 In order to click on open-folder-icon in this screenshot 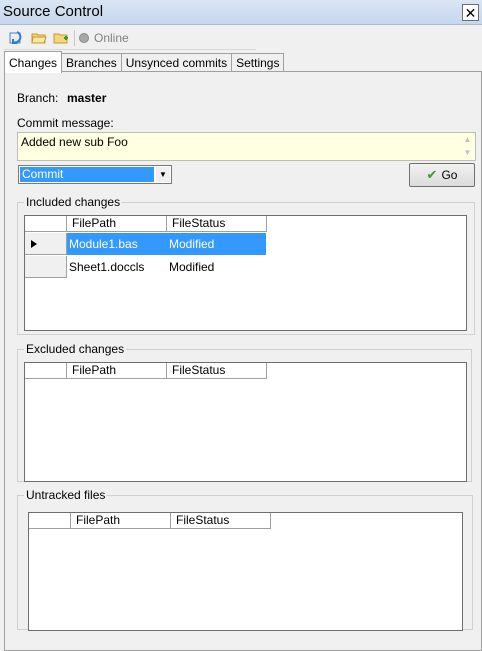, I will do `click(39, 38)`.